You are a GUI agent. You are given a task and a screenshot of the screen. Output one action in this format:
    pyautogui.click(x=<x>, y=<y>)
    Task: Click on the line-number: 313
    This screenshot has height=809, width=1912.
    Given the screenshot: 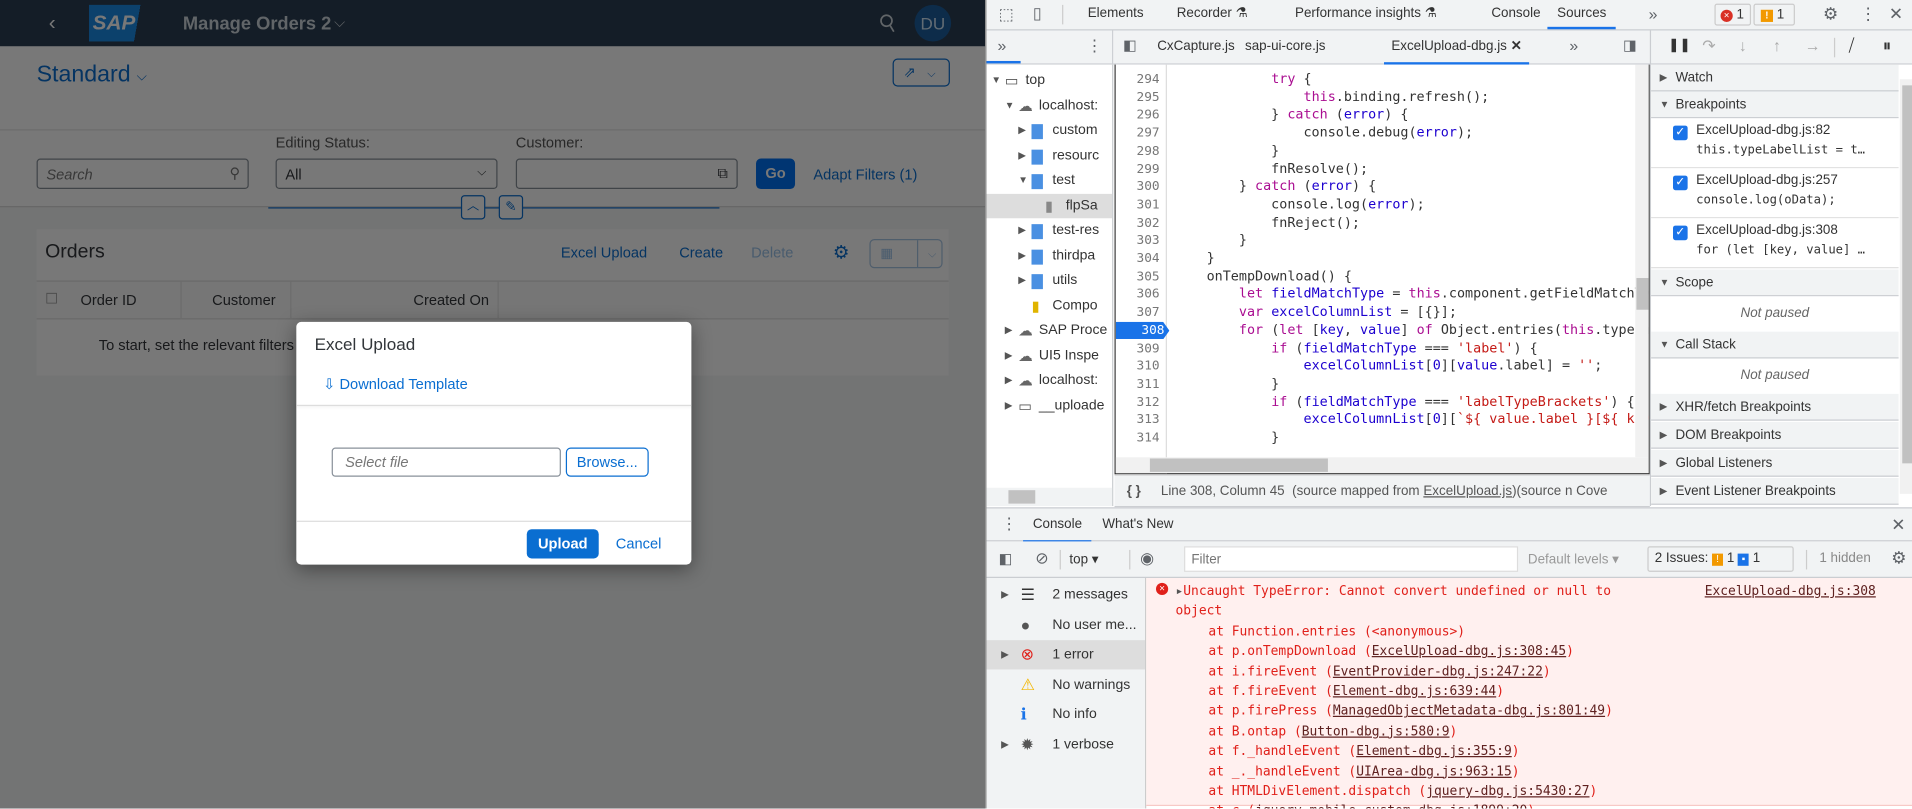 What is the action you would take?
    pyautogui.click(x=1140, y=420)
    